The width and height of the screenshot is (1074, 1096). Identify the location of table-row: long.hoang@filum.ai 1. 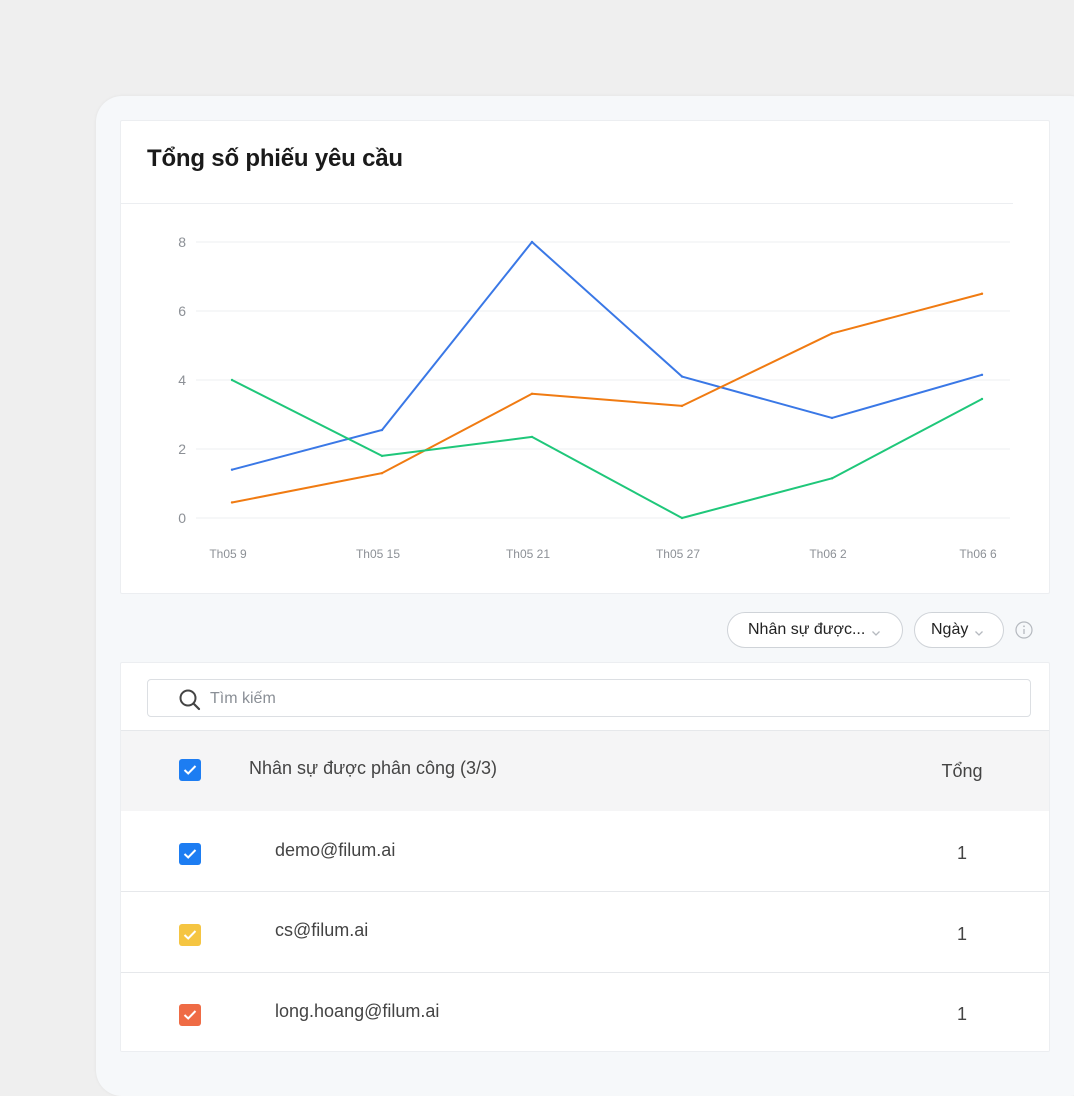
(585, 1012).